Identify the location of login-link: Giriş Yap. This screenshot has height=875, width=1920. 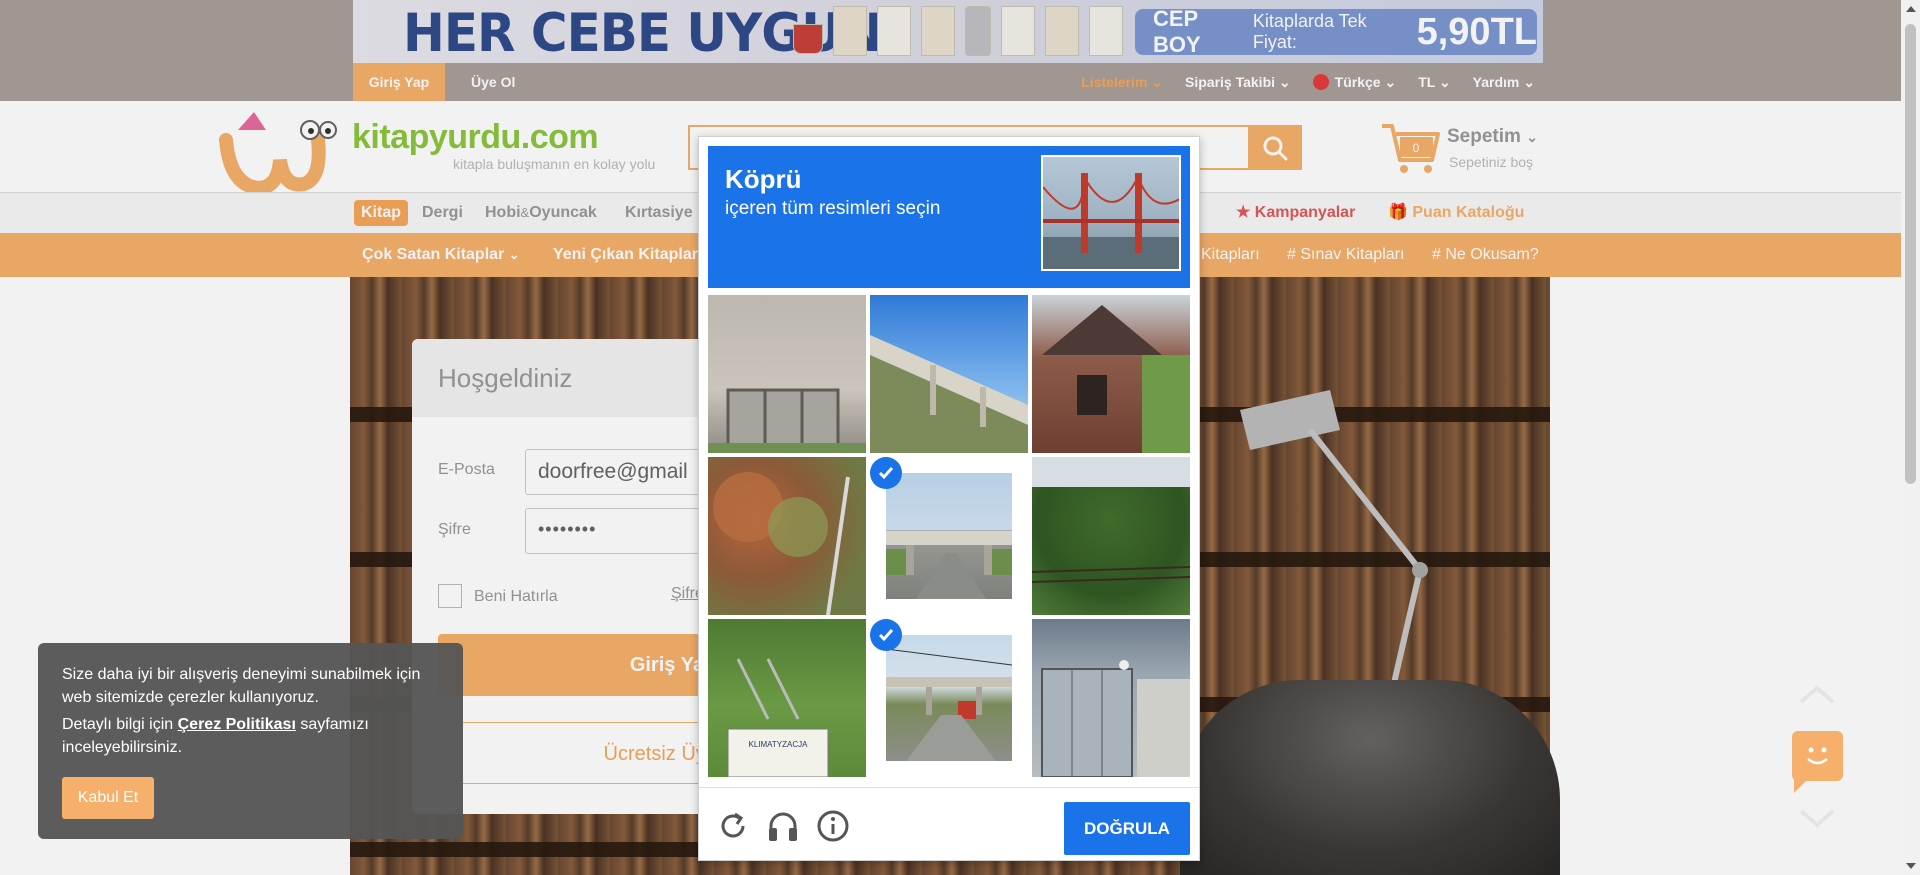
(399, 82).